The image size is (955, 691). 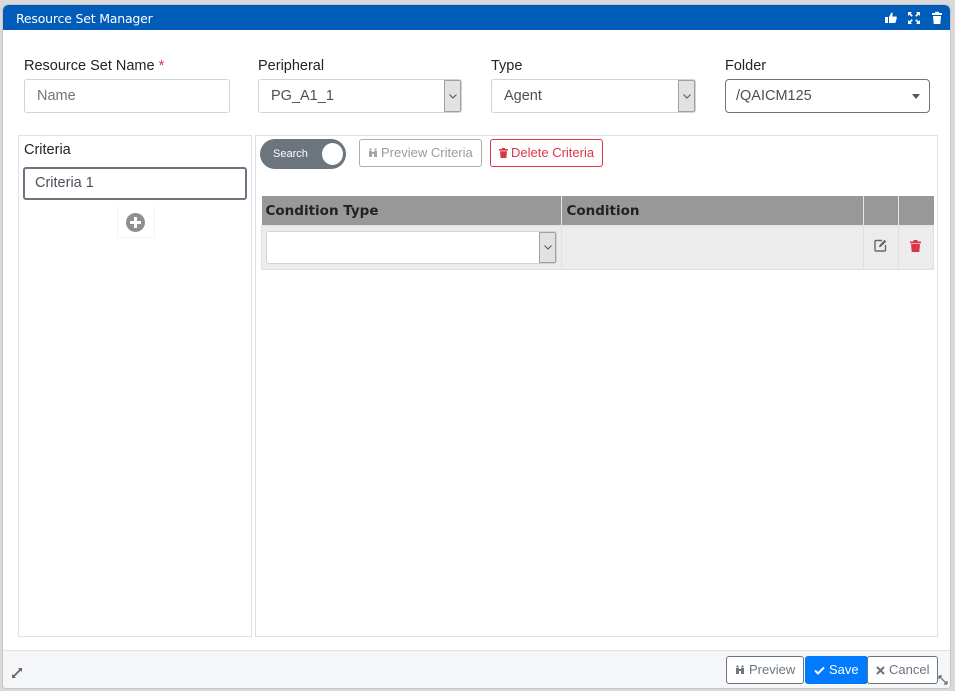 I want to click on dialog-title: Resource Set Manager, so click(x=84, y=18).